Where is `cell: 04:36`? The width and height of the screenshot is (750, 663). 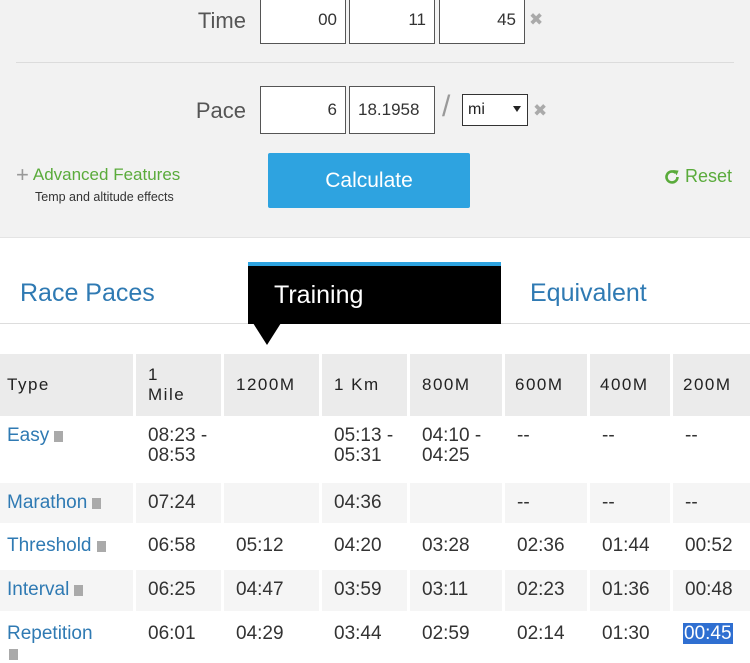
cell: 04:36 is located at coordinates (364, 503).